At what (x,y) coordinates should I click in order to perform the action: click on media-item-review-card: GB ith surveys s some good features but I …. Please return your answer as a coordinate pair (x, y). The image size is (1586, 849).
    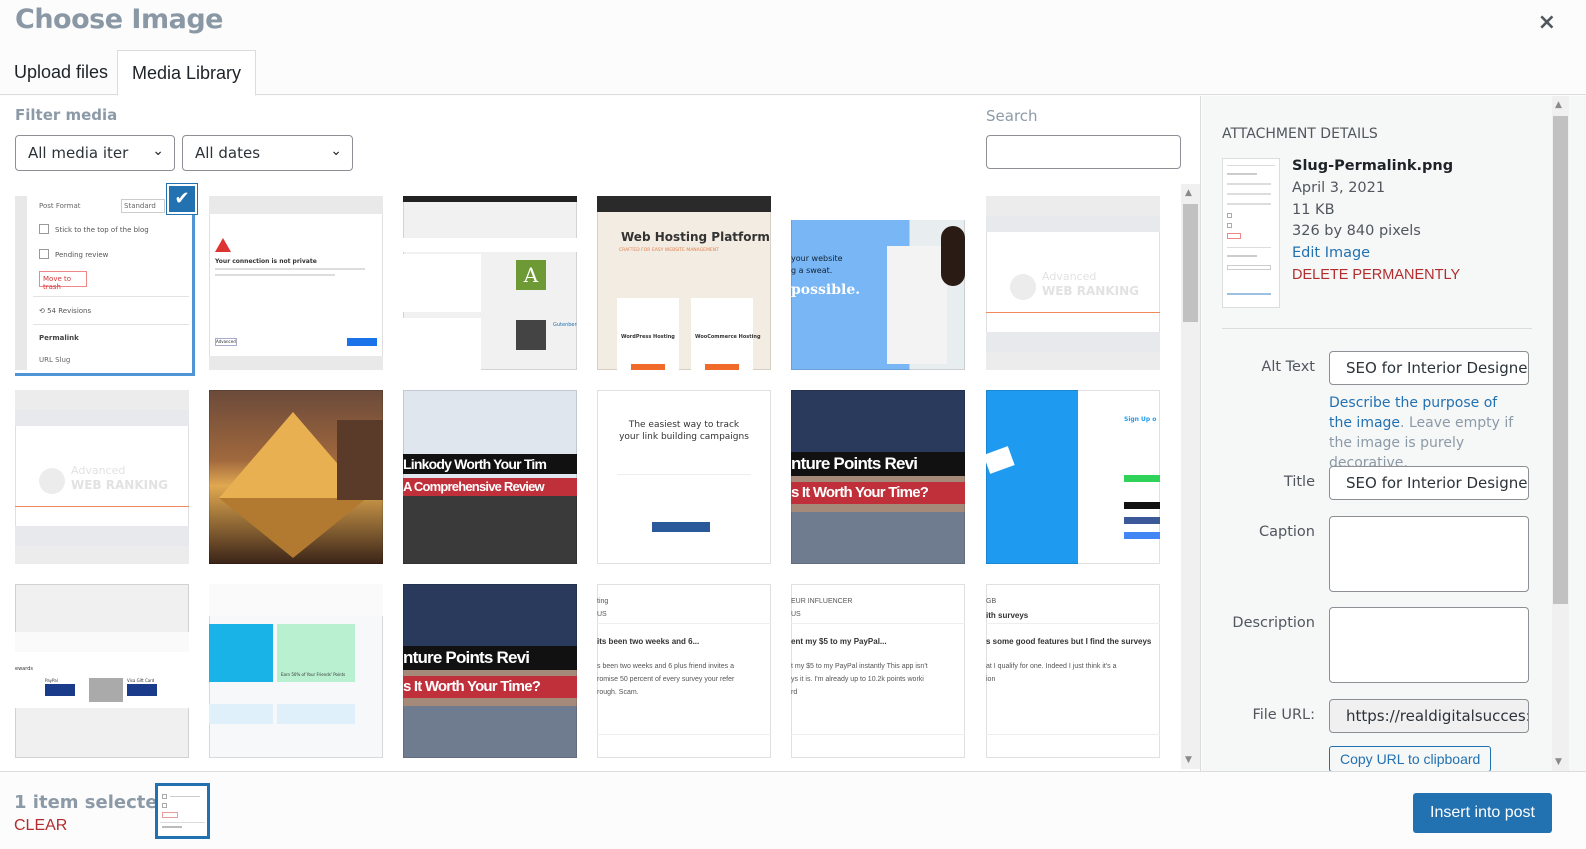
    Looking at the image, I should click on (1073, 671).